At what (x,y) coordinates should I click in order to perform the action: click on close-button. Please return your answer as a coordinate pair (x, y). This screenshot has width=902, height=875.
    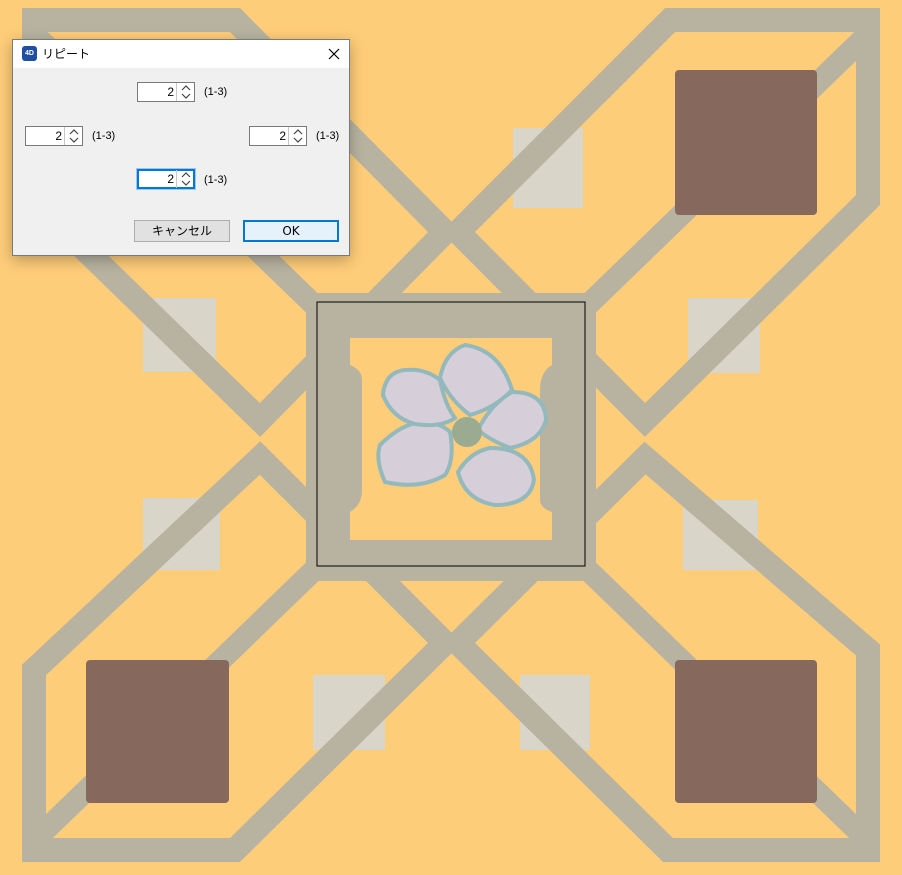
    Looking at the image, I should click on (334, 54).